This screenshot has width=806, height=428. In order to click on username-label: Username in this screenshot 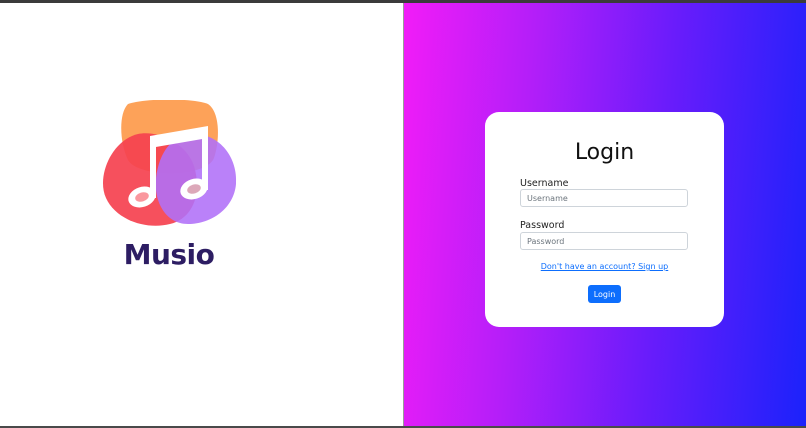, I will do `click(544, 183)`.